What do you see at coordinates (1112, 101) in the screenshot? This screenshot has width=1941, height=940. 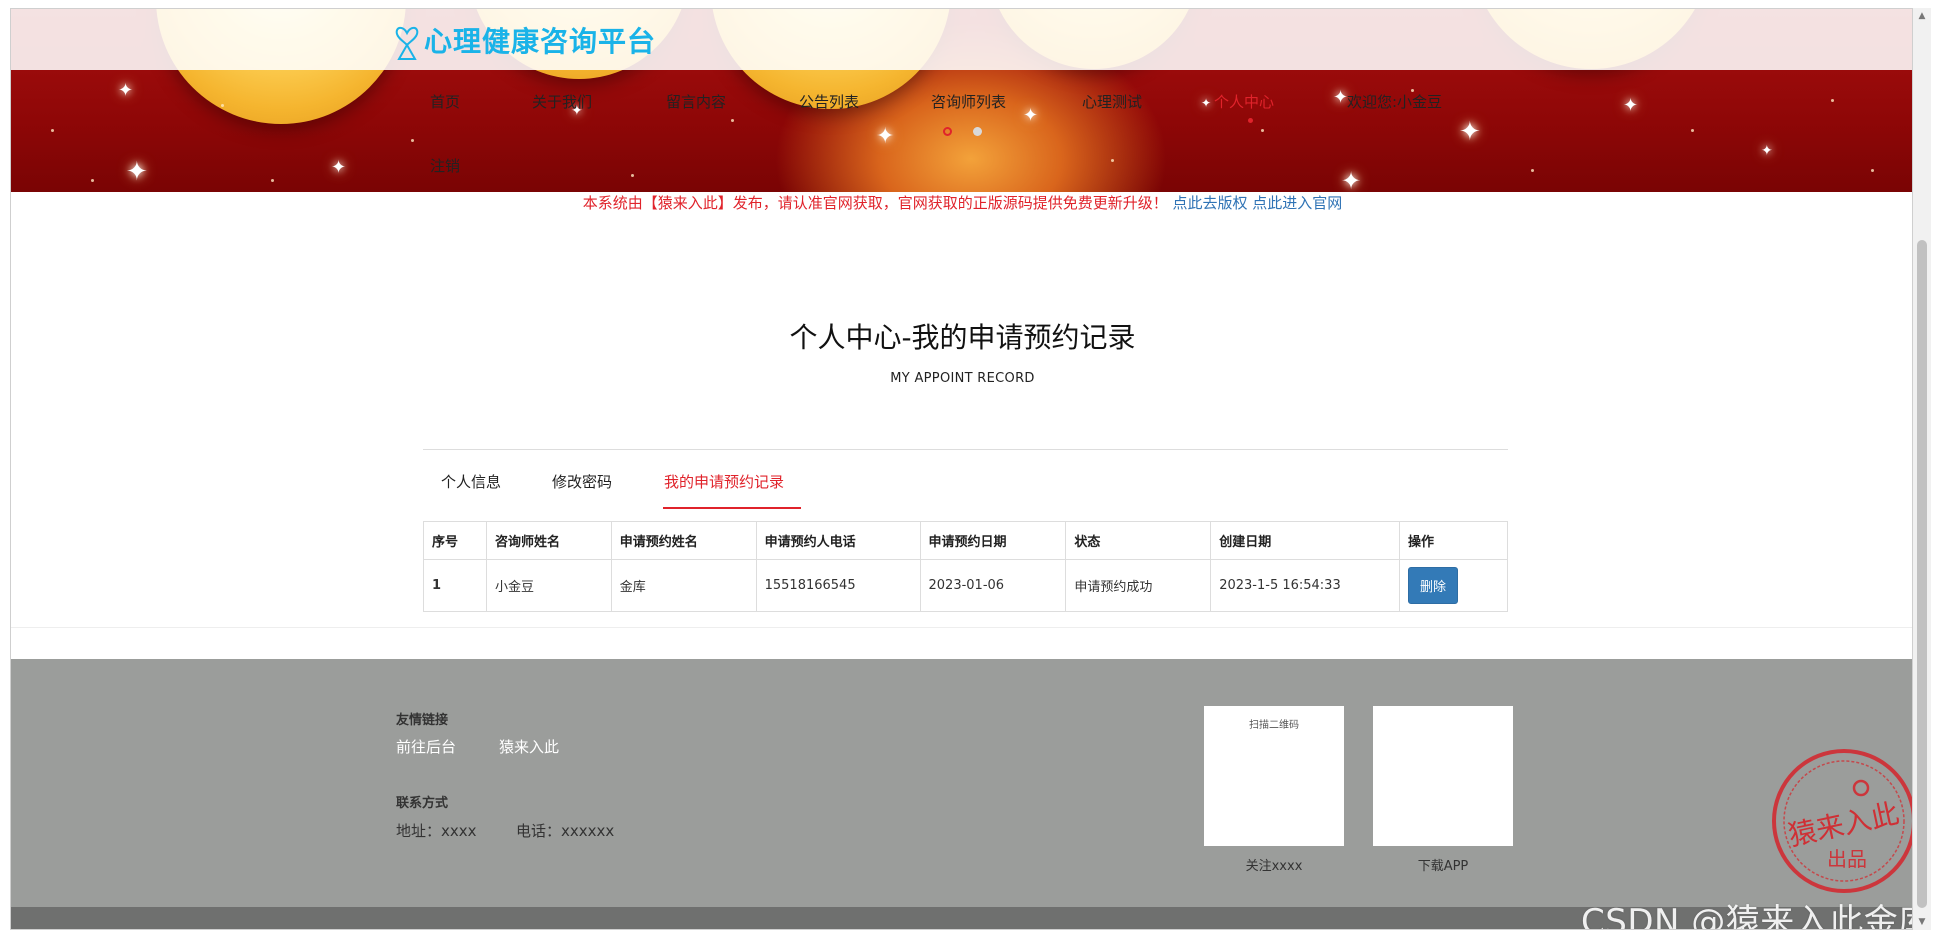 I see `nav-item-tests: 心理测试` at bounding box center [1112, 101].